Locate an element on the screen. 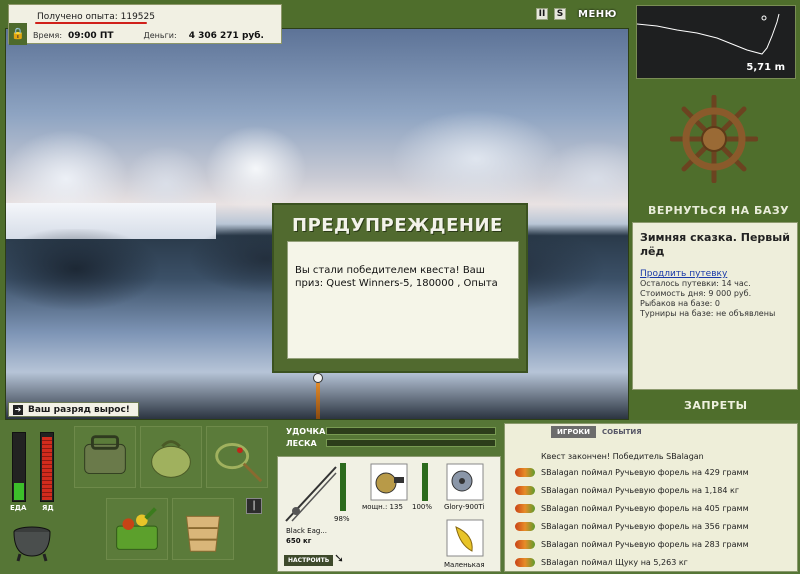 This screenshot has height=574, width=800. trip-time-left: Осталось путевки: 14 час. is located at coordinates (695, 283).